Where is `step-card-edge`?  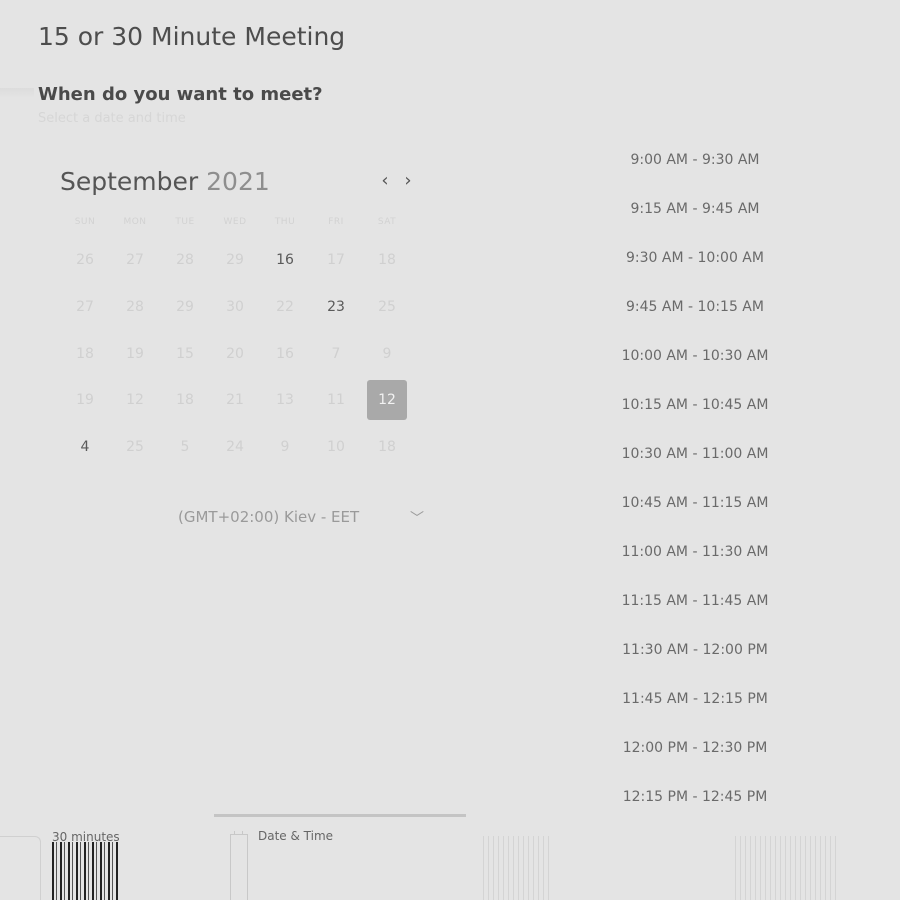 step-card-edge is located at coordinates (20, 868).